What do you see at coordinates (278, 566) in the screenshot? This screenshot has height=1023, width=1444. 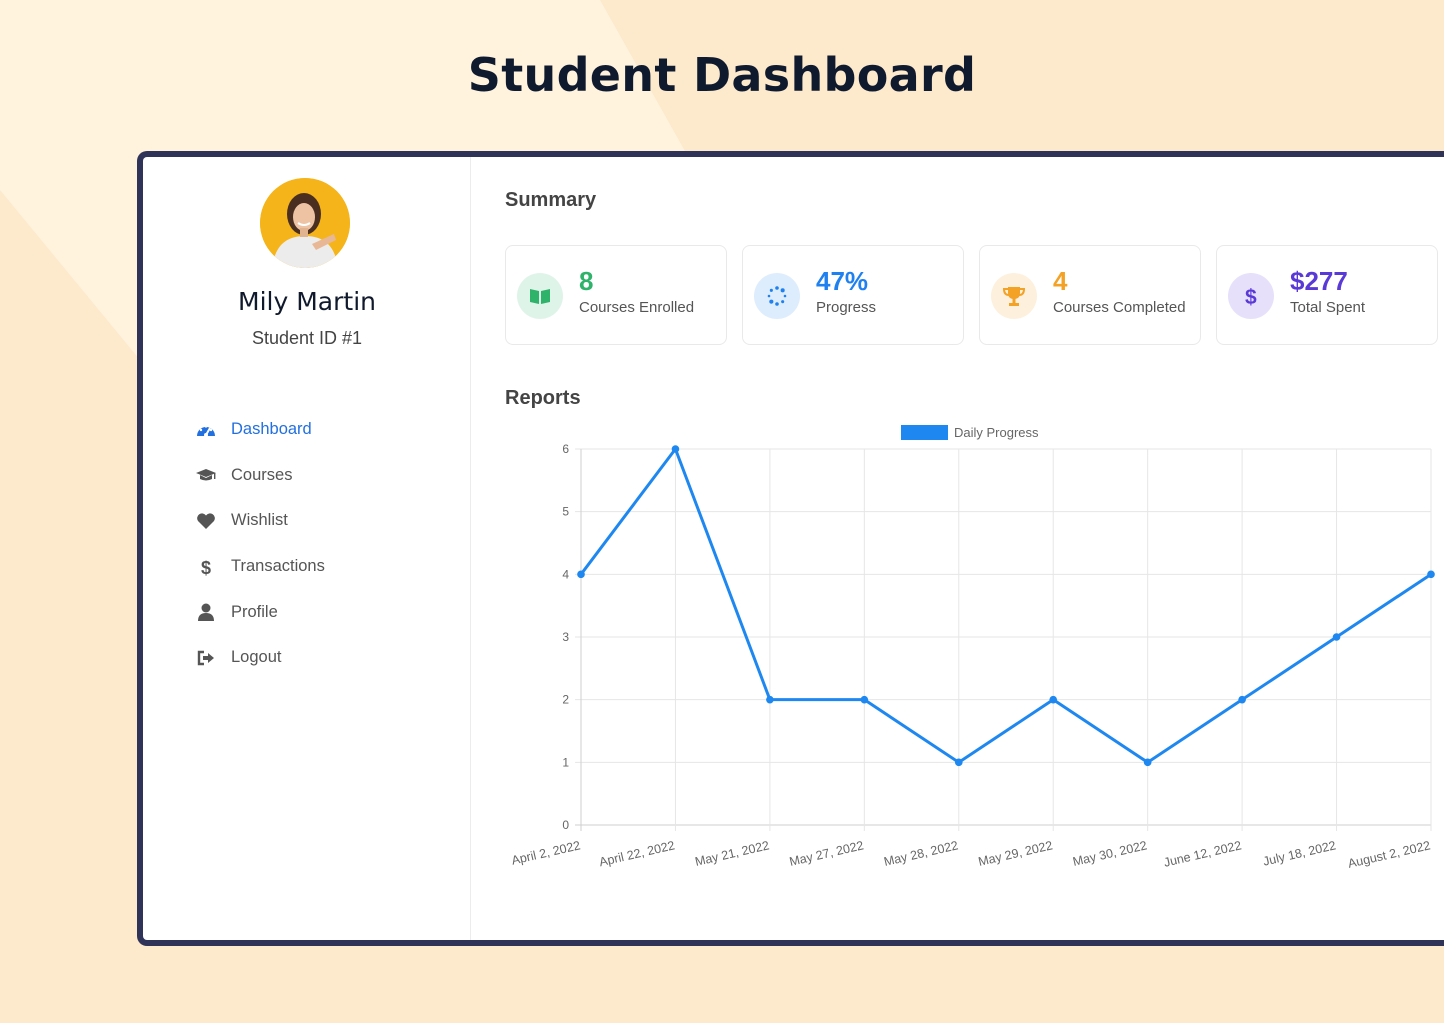 I see `sidebar-item-label: Transactions` at bounding box center [278, 566].